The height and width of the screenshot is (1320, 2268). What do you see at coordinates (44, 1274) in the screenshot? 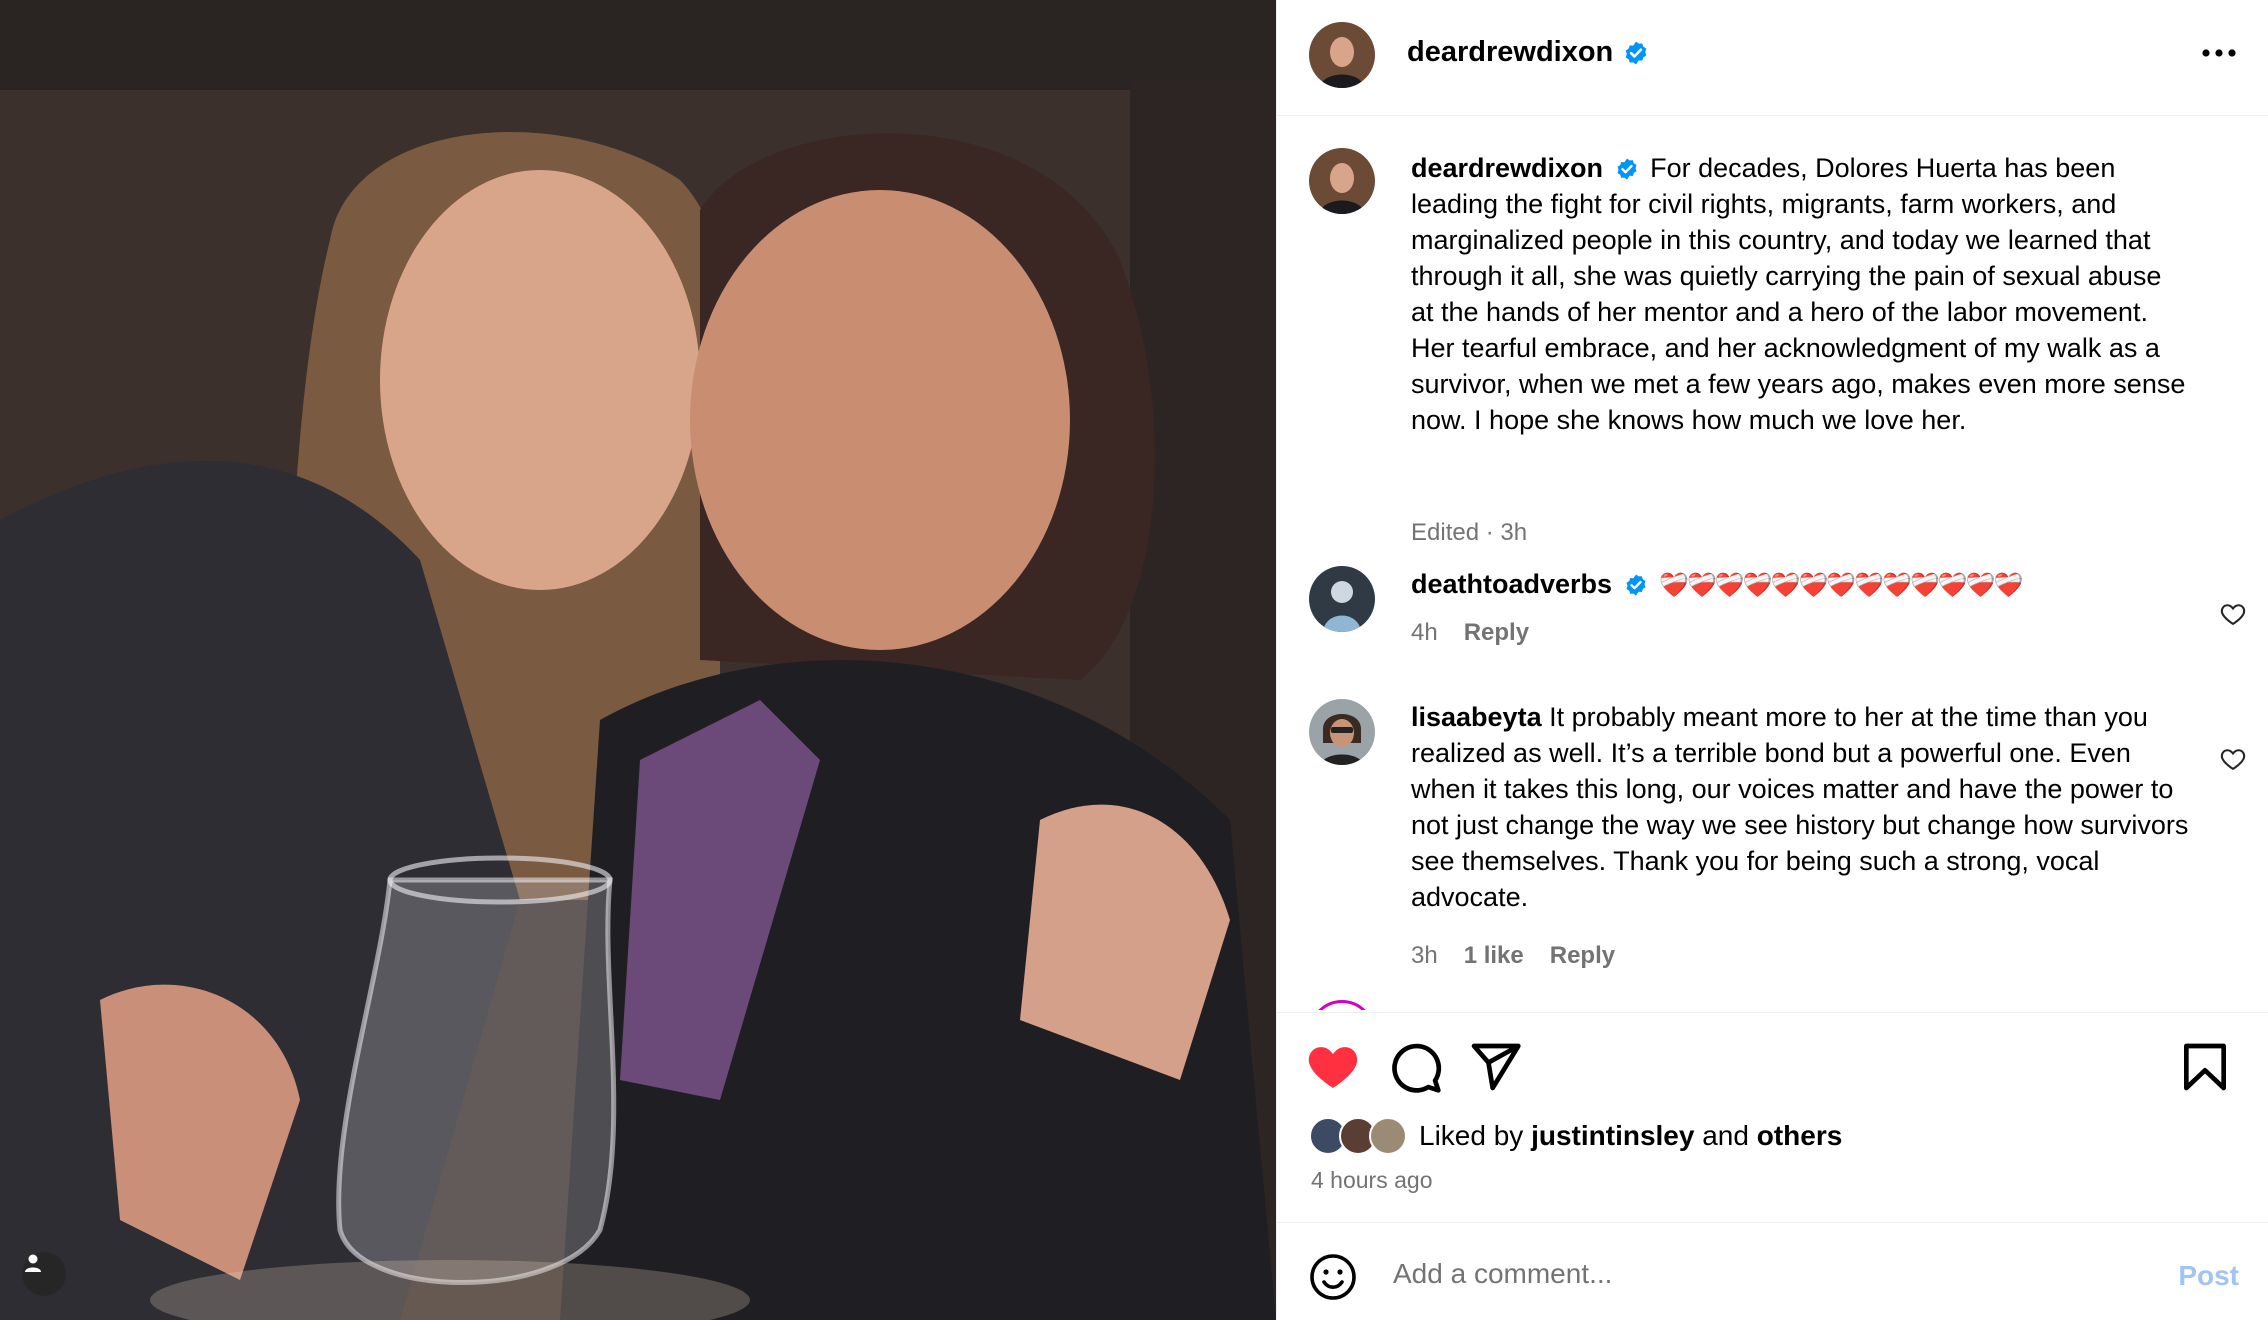
I see `tagged-user-button` at bounding box center [44, 1274].